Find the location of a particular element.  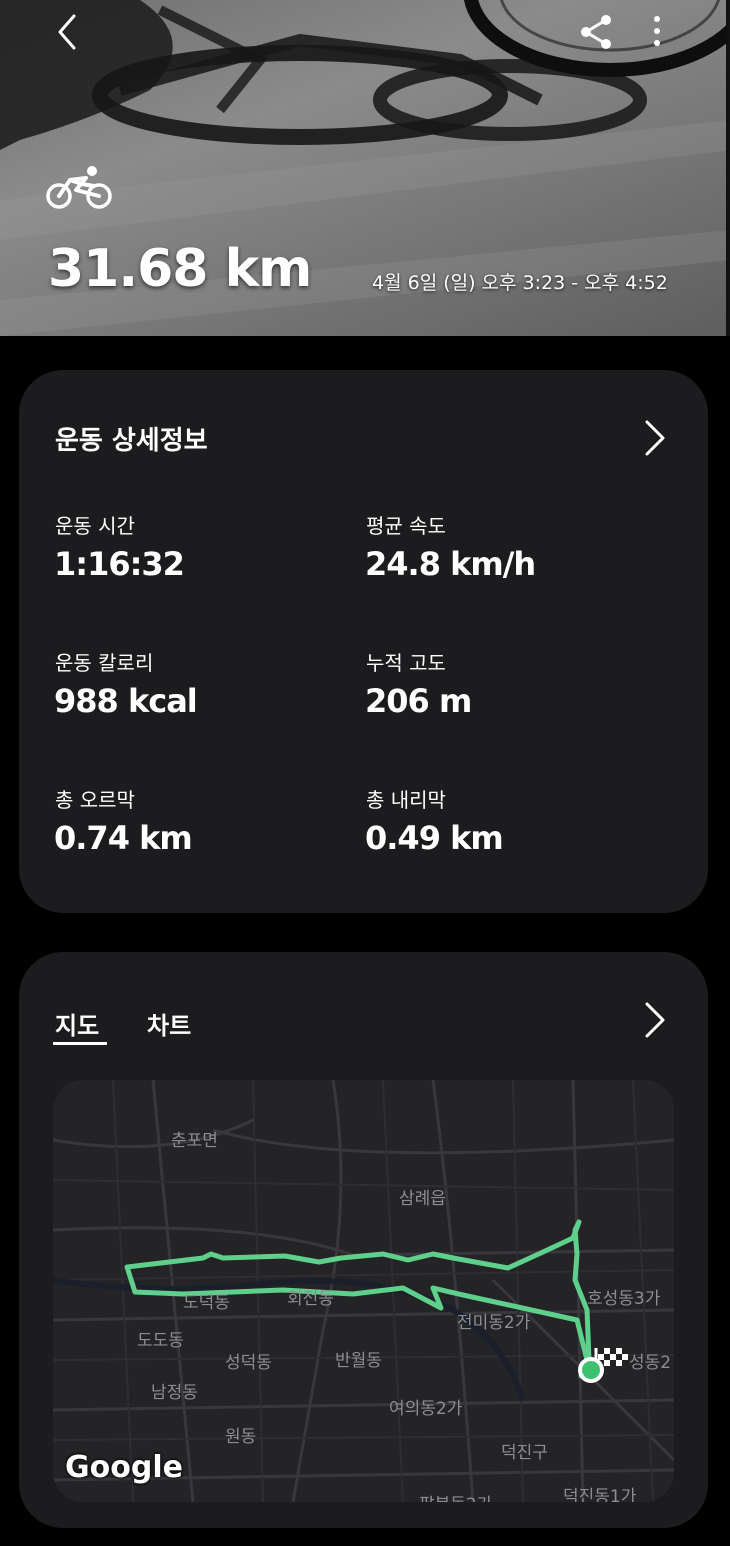

stat-label-duration: 운동 시간 is located at coordinates (95, 526).